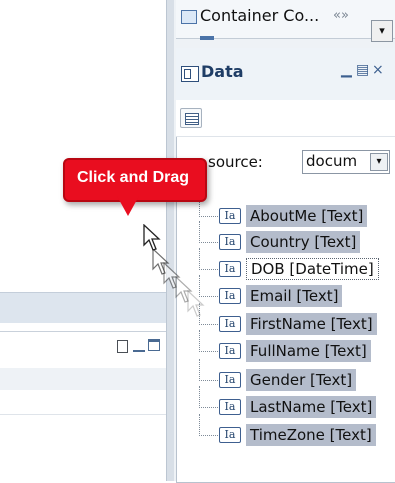 The width and height of the screenshot is (395, 483). I want to click on data-panel-title: Data, so click(222, 71).